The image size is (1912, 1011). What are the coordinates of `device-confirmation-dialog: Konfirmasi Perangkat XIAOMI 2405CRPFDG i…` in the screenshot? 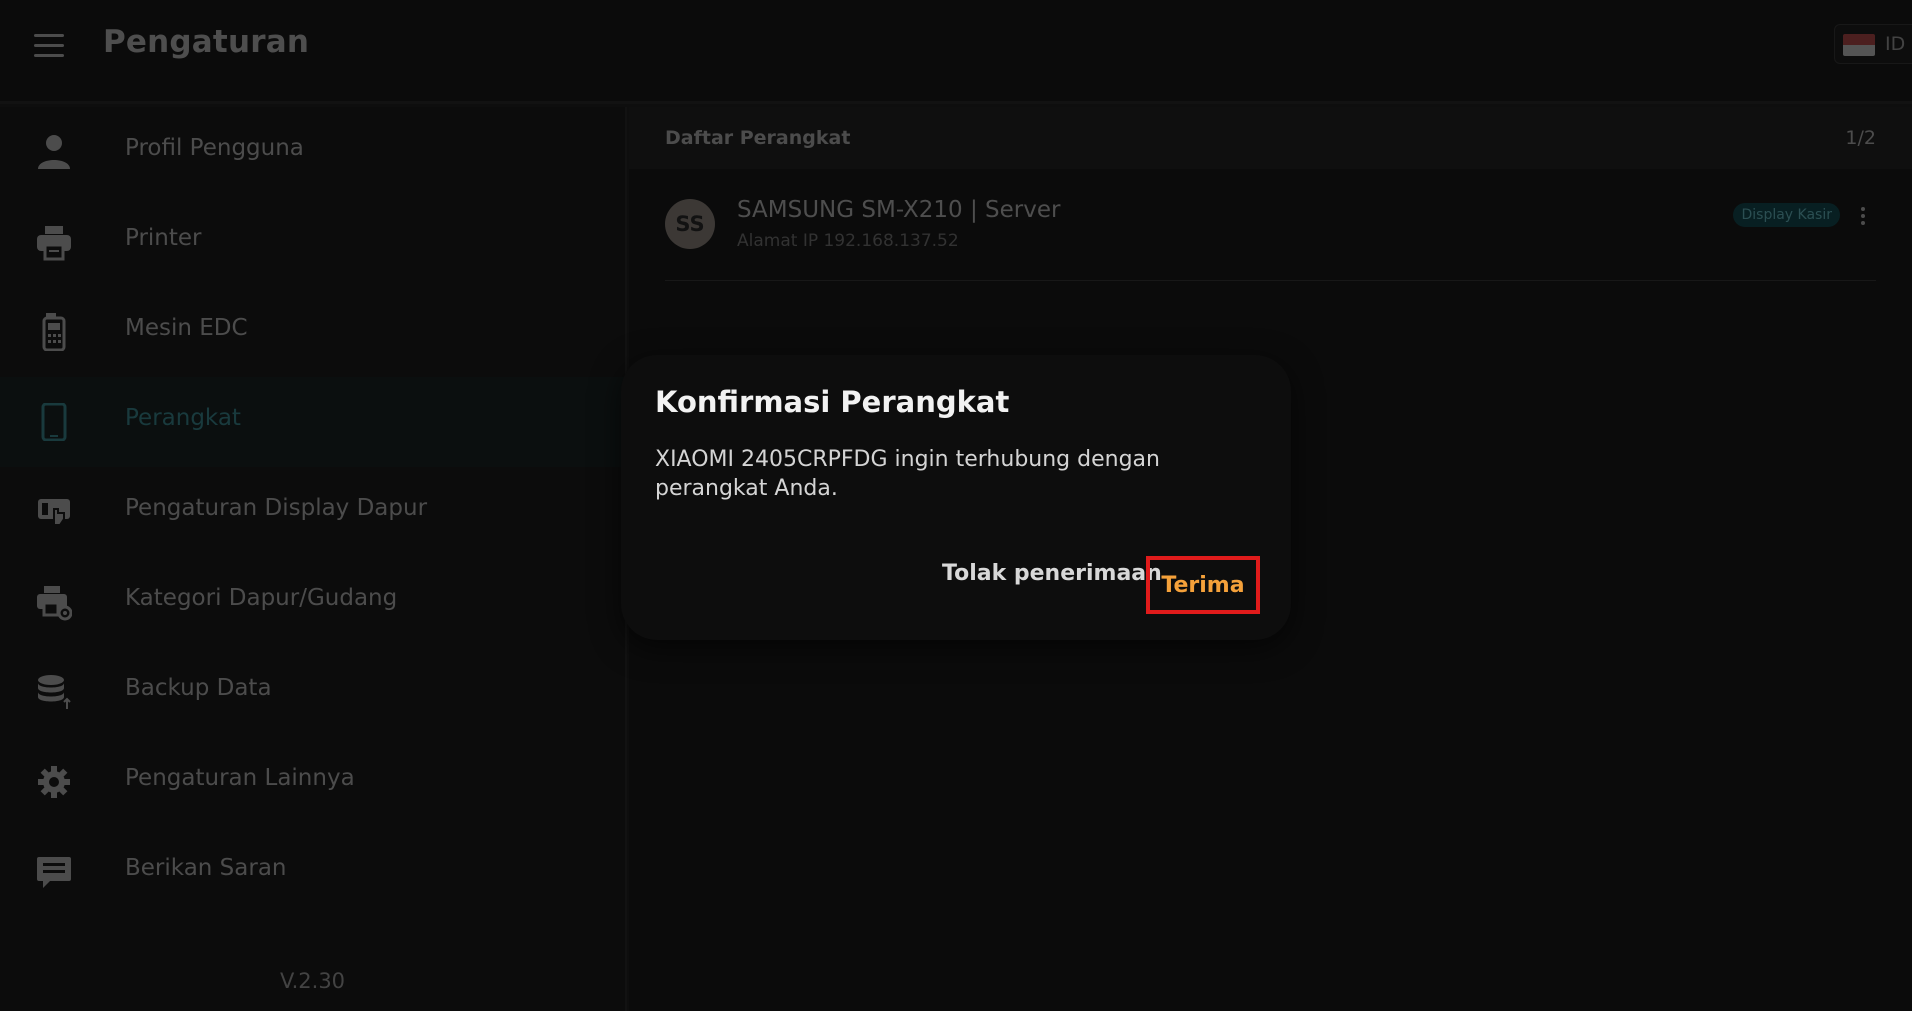 It's located at (956, 497).